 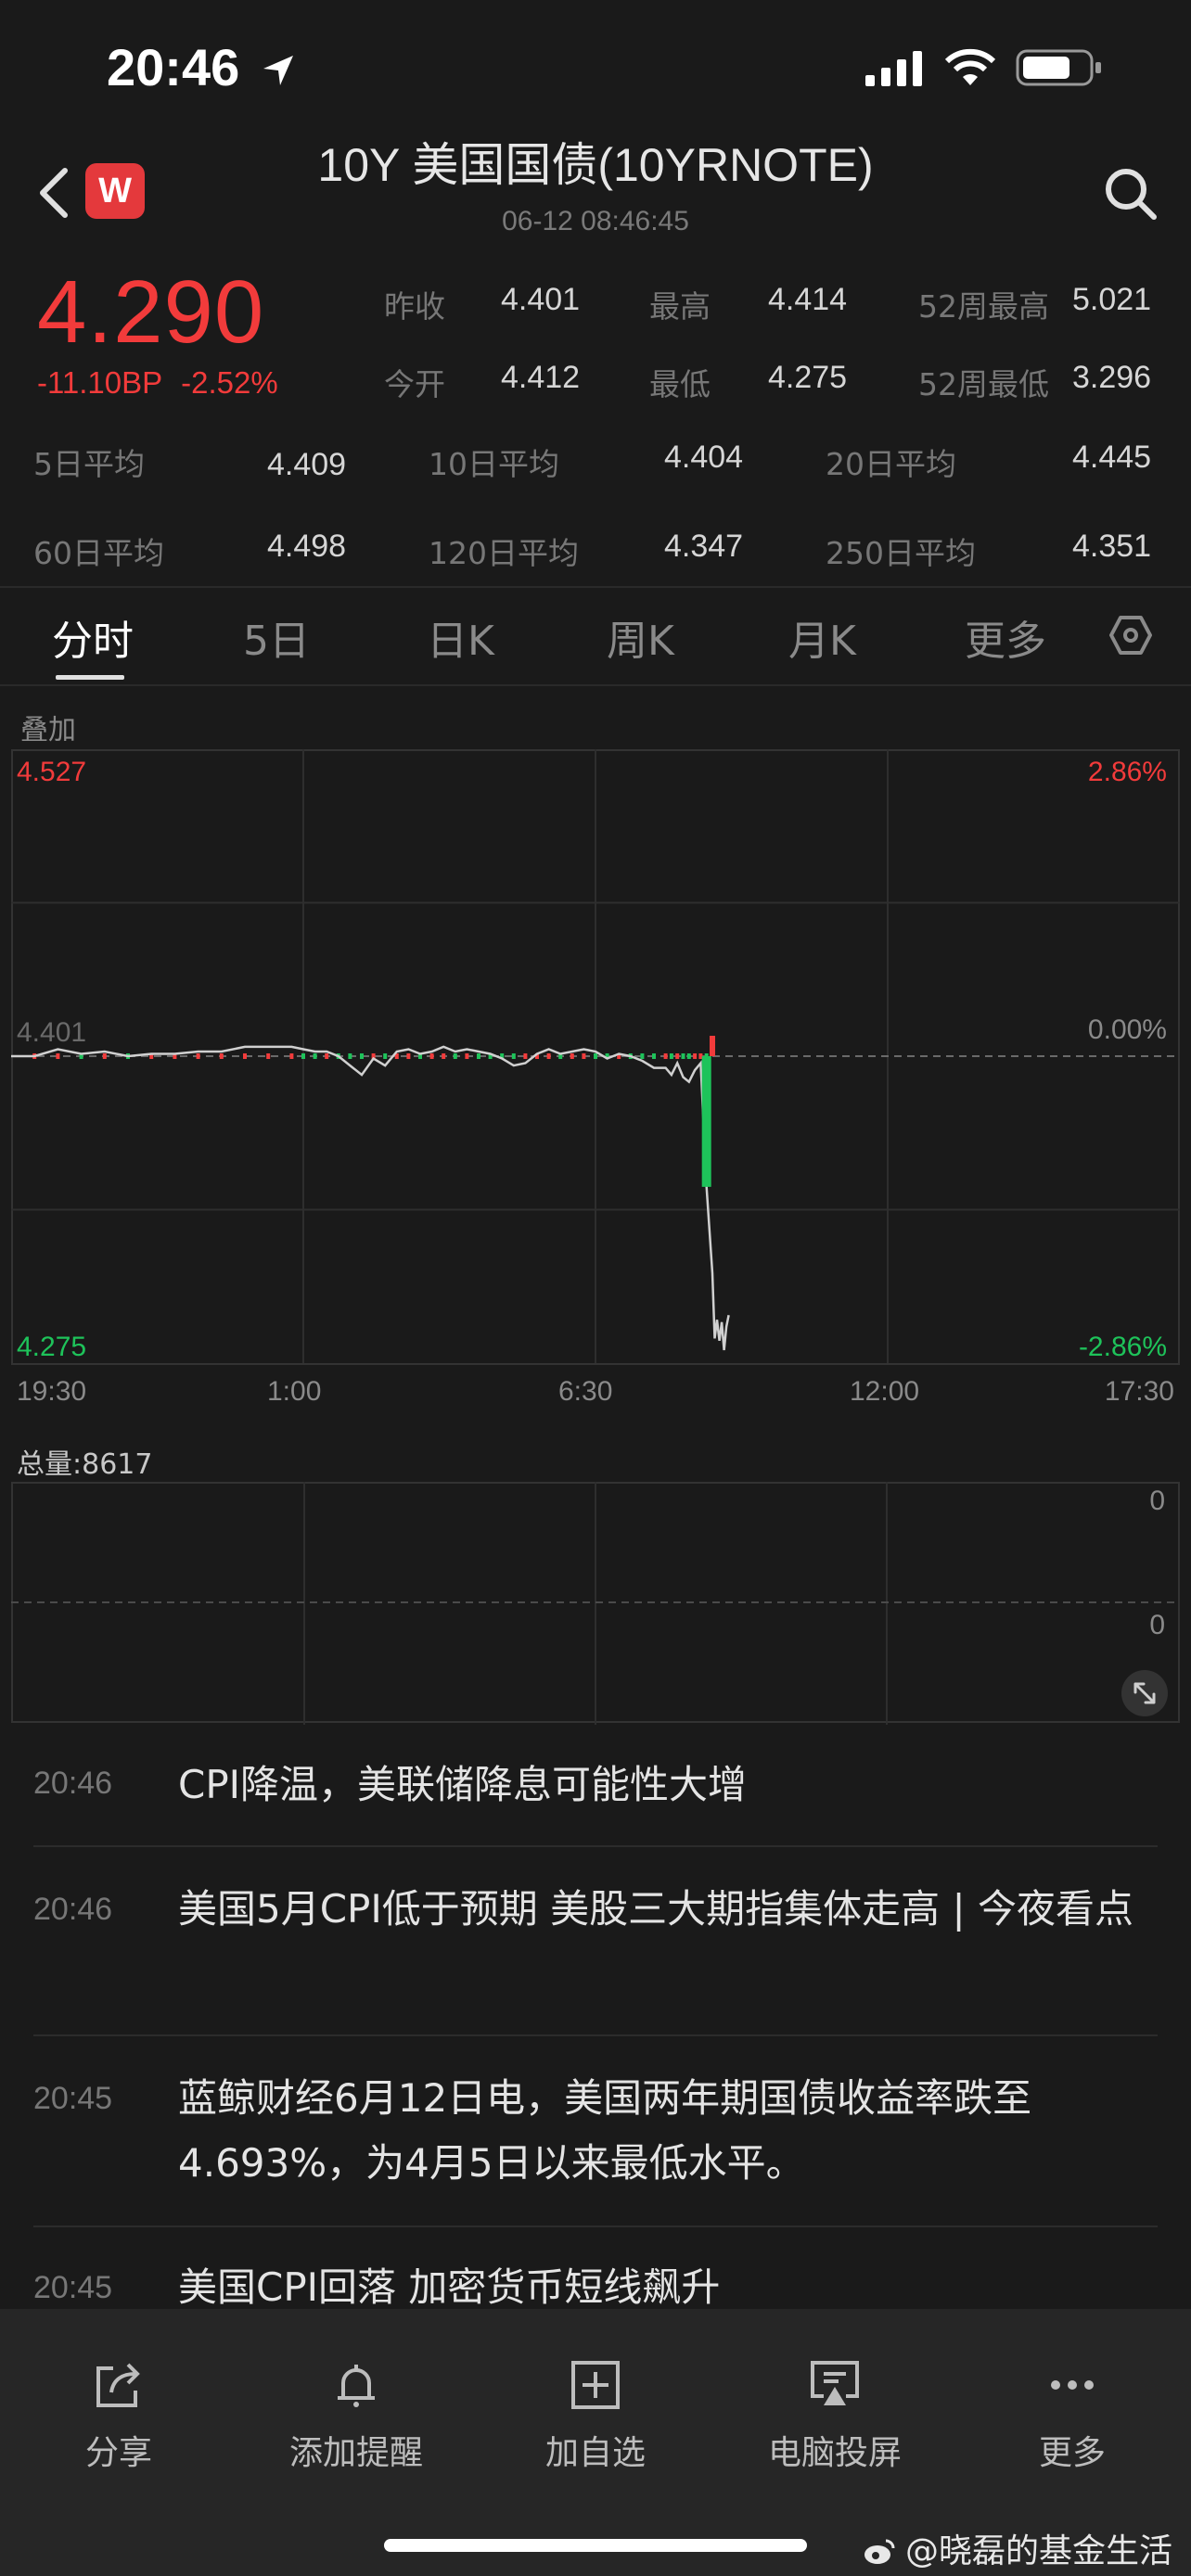 What do you see at coordinates (1129, 193) in the screenshot?
I see `search-icon` at bounding box center [1129, 193].